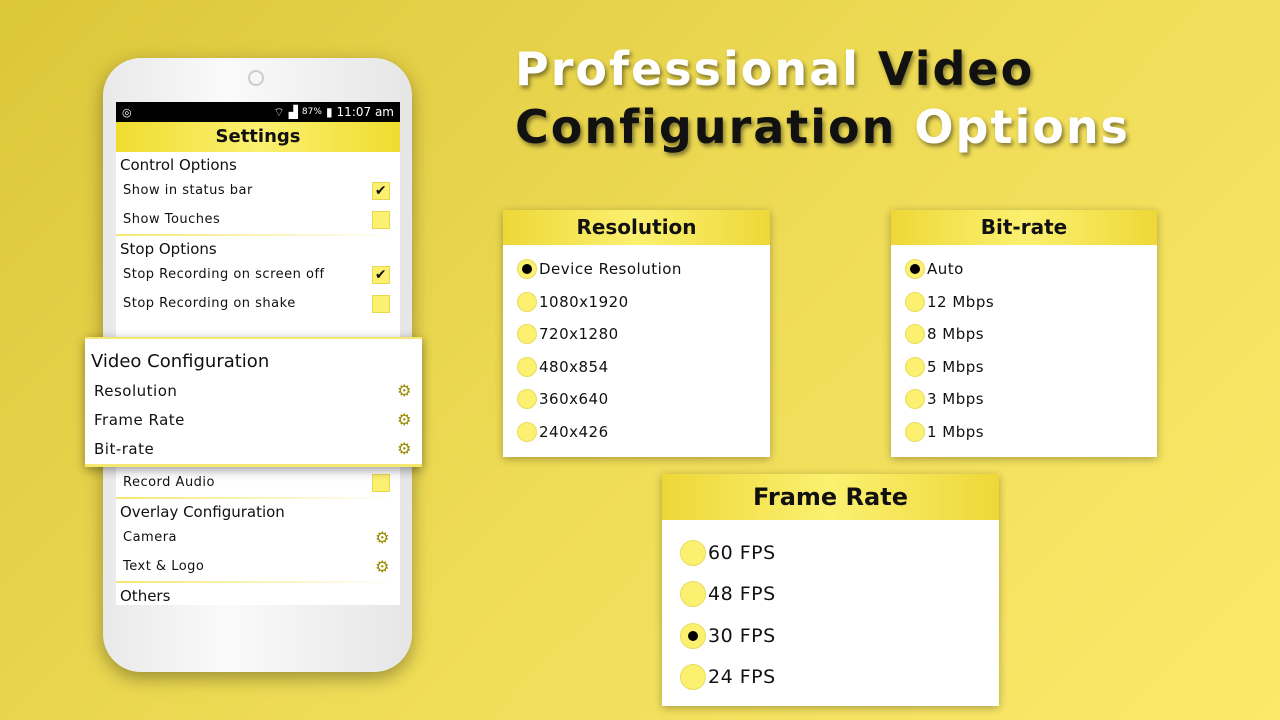 Image resolution: width=1280 pixels, height=720 pixels. Describe the element at coordinates (1031, 302) in the screenshot. I see `radio-option: 12 Mbps` at that location.